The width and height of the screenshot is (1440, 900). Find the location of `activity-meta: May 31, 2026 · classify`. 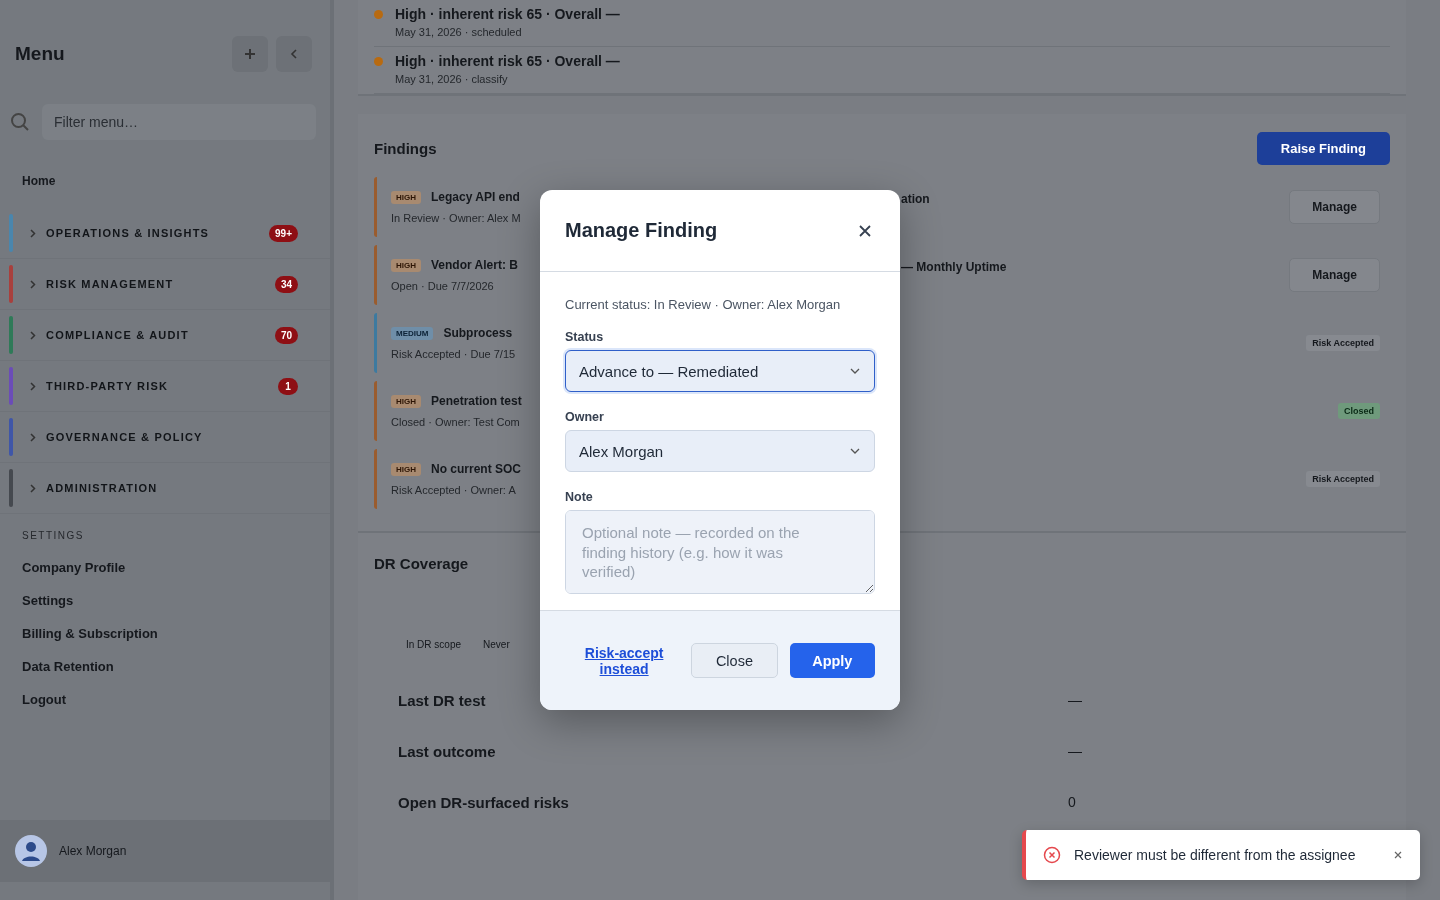

activity-meta: May 31, 2026 · classify is located at coordinates (452, 79).